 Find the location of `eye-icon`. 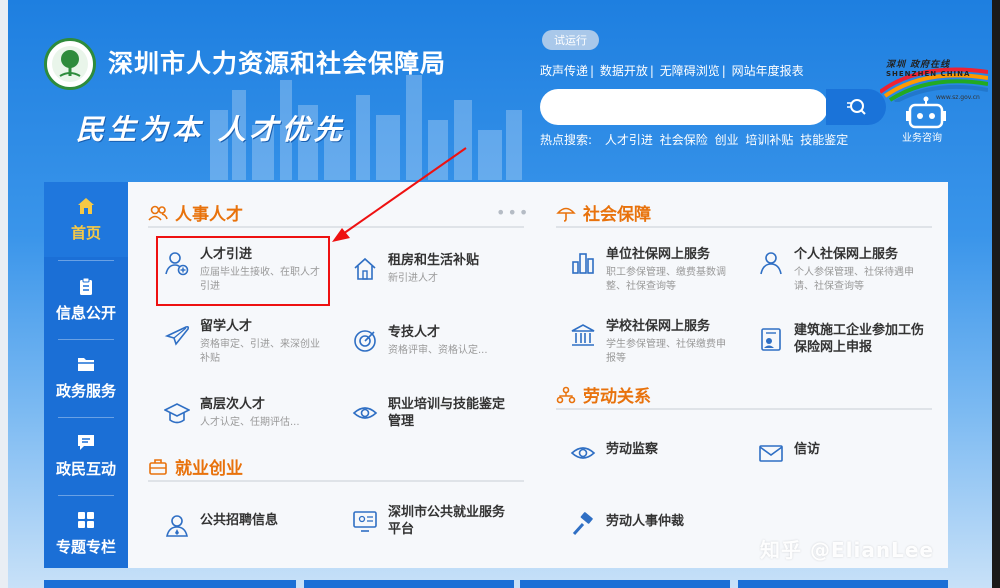

eye-icon is located at coordinates (583, 453).